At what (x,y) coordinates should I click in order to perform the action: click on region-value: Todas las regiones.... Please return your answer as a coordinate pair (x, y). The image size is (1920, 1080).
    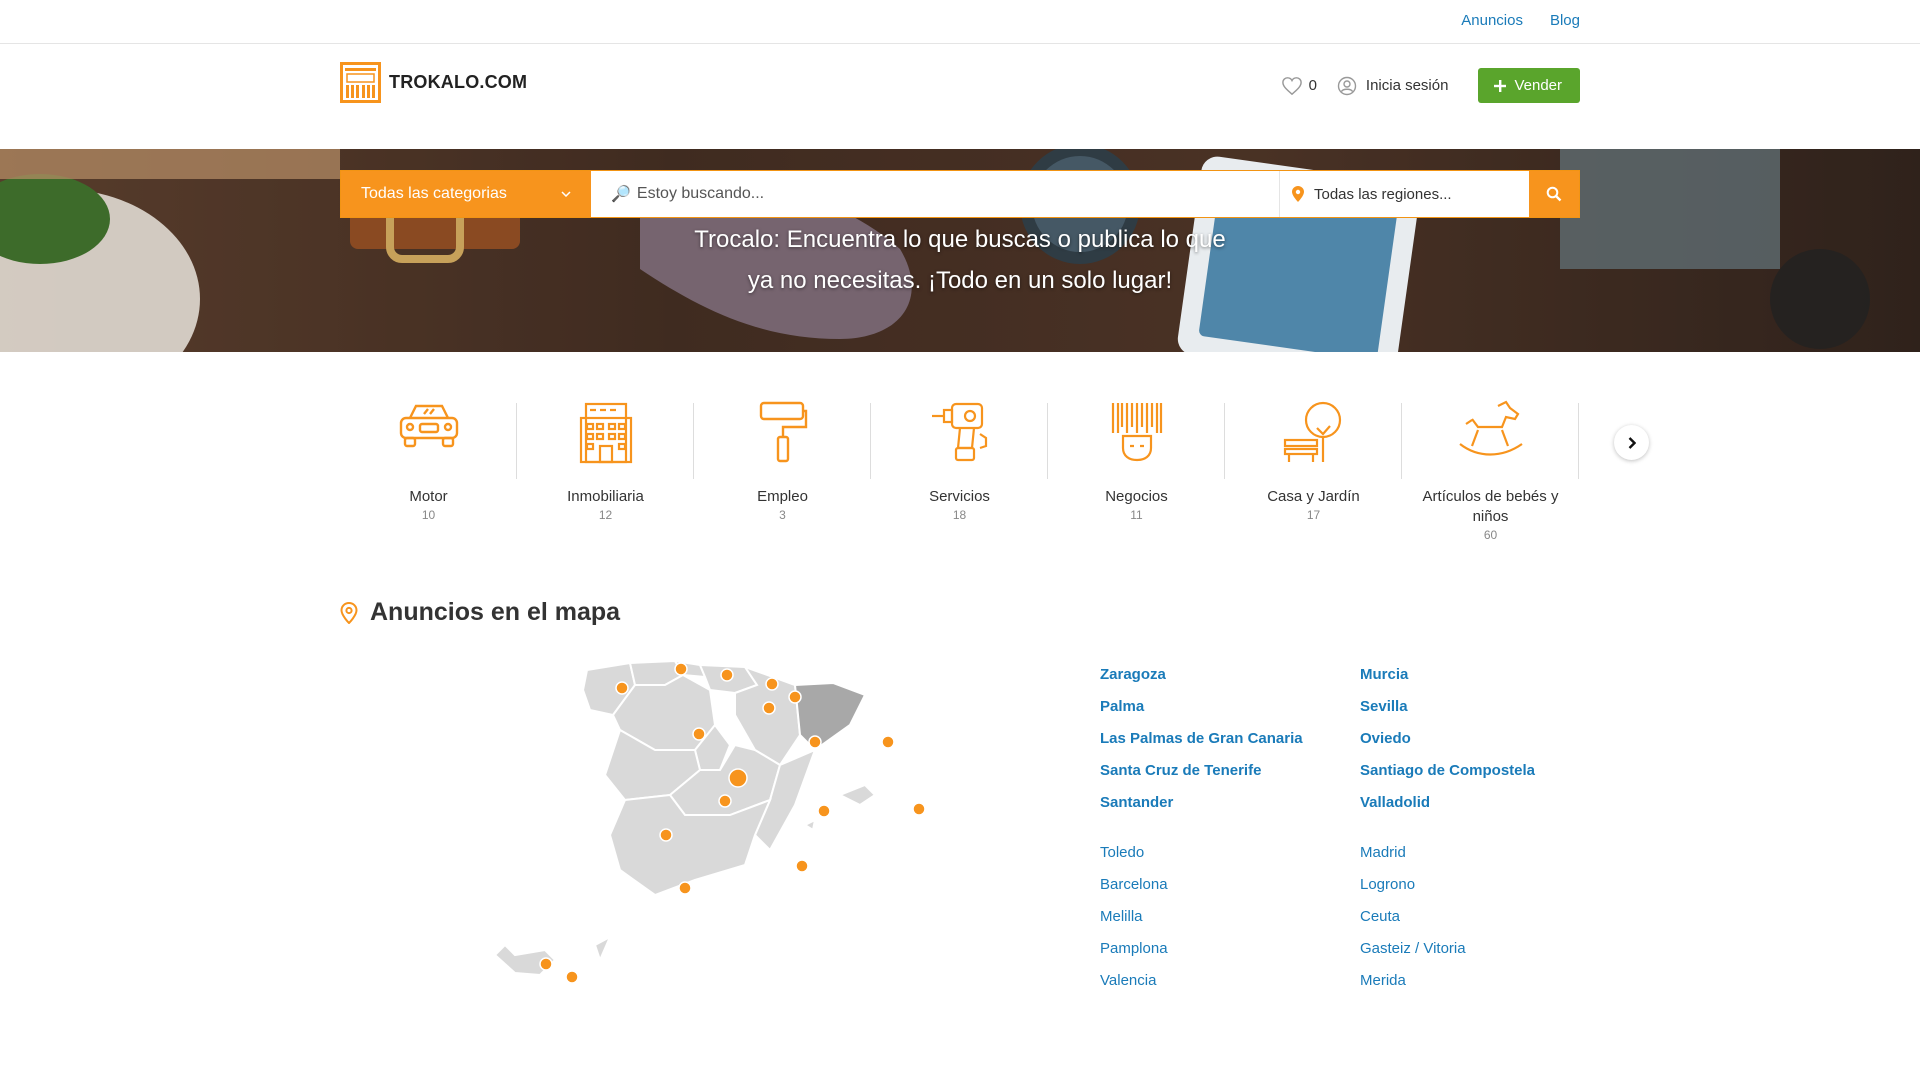
    Looking at the image, I should click on (1383, 194).